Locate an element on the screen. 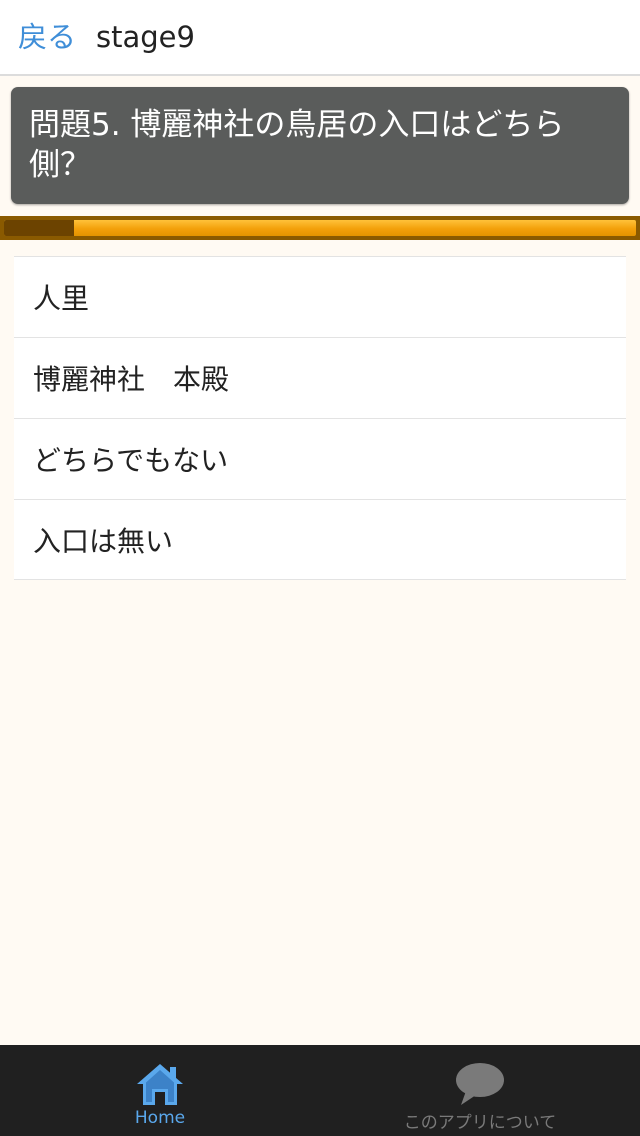 The width and height of the screenshot is (640, 1136). progress-fill is located at coordinates (39, 228).